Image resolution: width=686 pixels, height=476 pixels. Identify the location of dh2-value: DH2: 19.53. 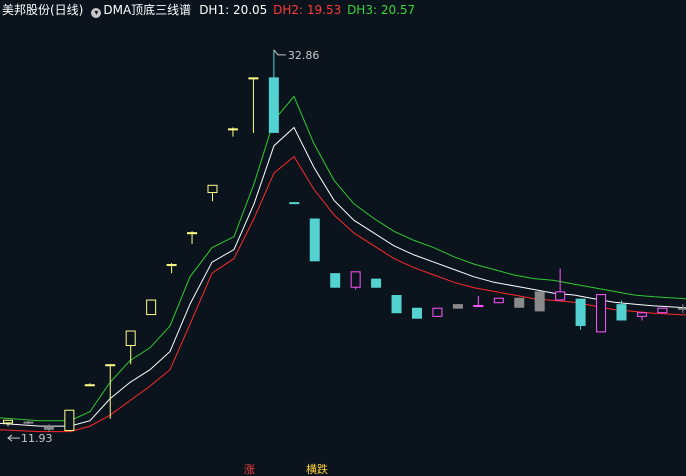
(307, 10).